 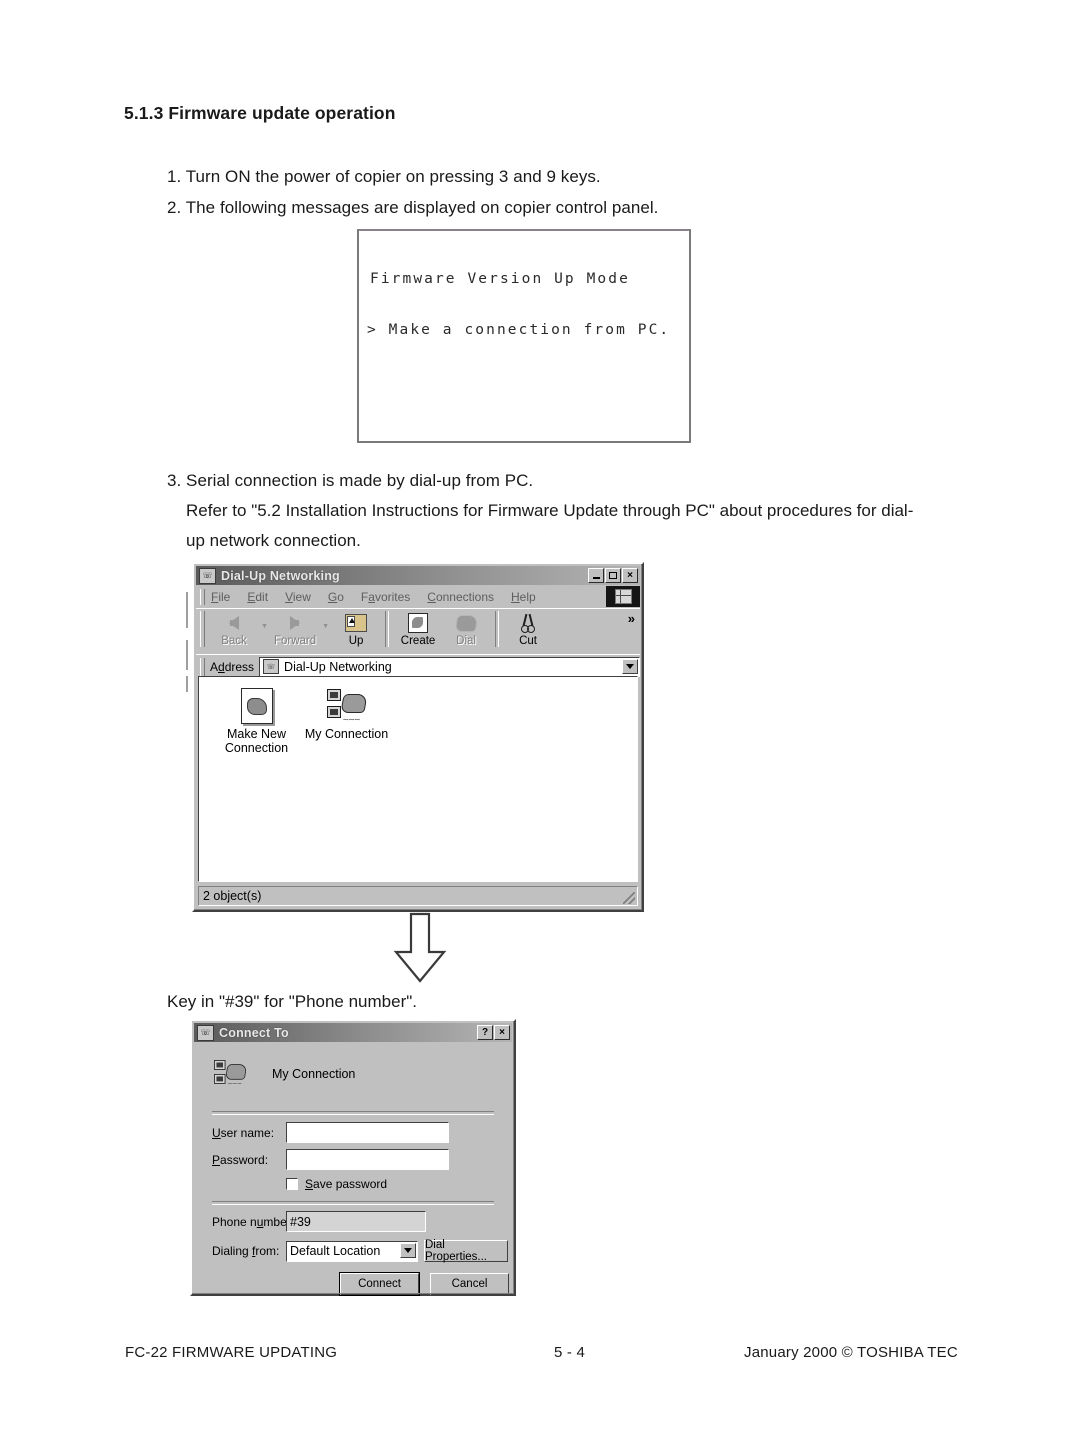 What do you see at coordinates (205, 1032) in the screenshot?
I see `connect-to-icon: ☏` at bounding box center [205, 1032].